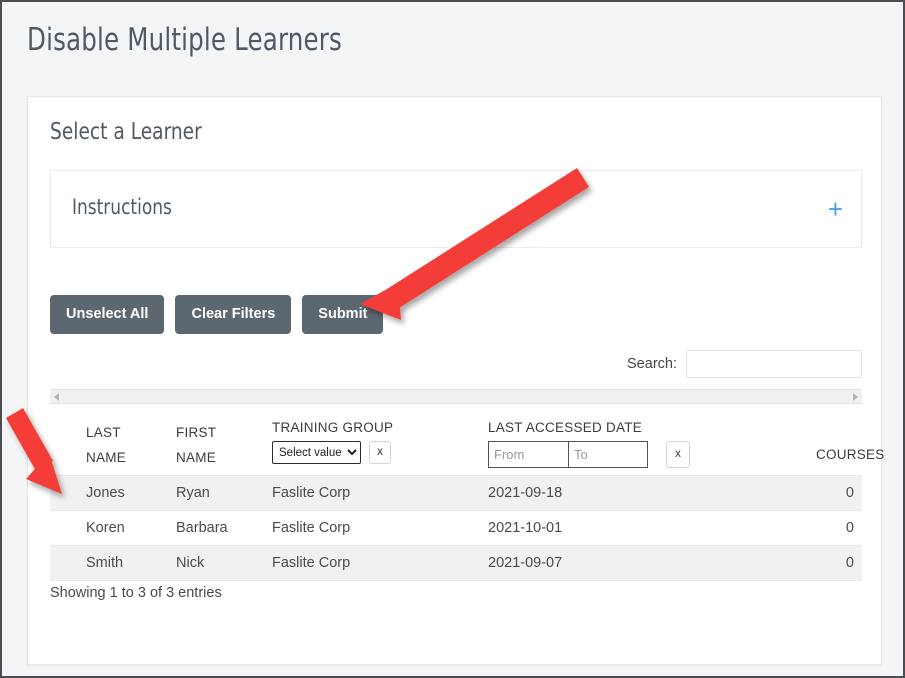 This screenshot has height=678, width=905. I want to click on page-title: Disable Multiple Learners, so click(185, 40).